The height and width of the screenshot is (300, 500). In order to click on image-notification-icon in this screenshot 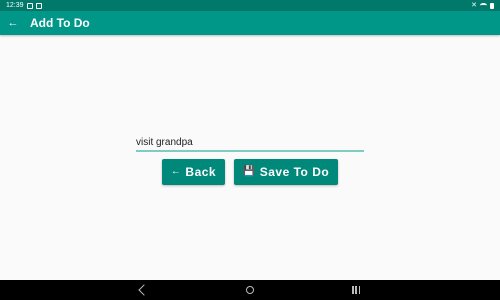, I will do `click(29, 5)`.